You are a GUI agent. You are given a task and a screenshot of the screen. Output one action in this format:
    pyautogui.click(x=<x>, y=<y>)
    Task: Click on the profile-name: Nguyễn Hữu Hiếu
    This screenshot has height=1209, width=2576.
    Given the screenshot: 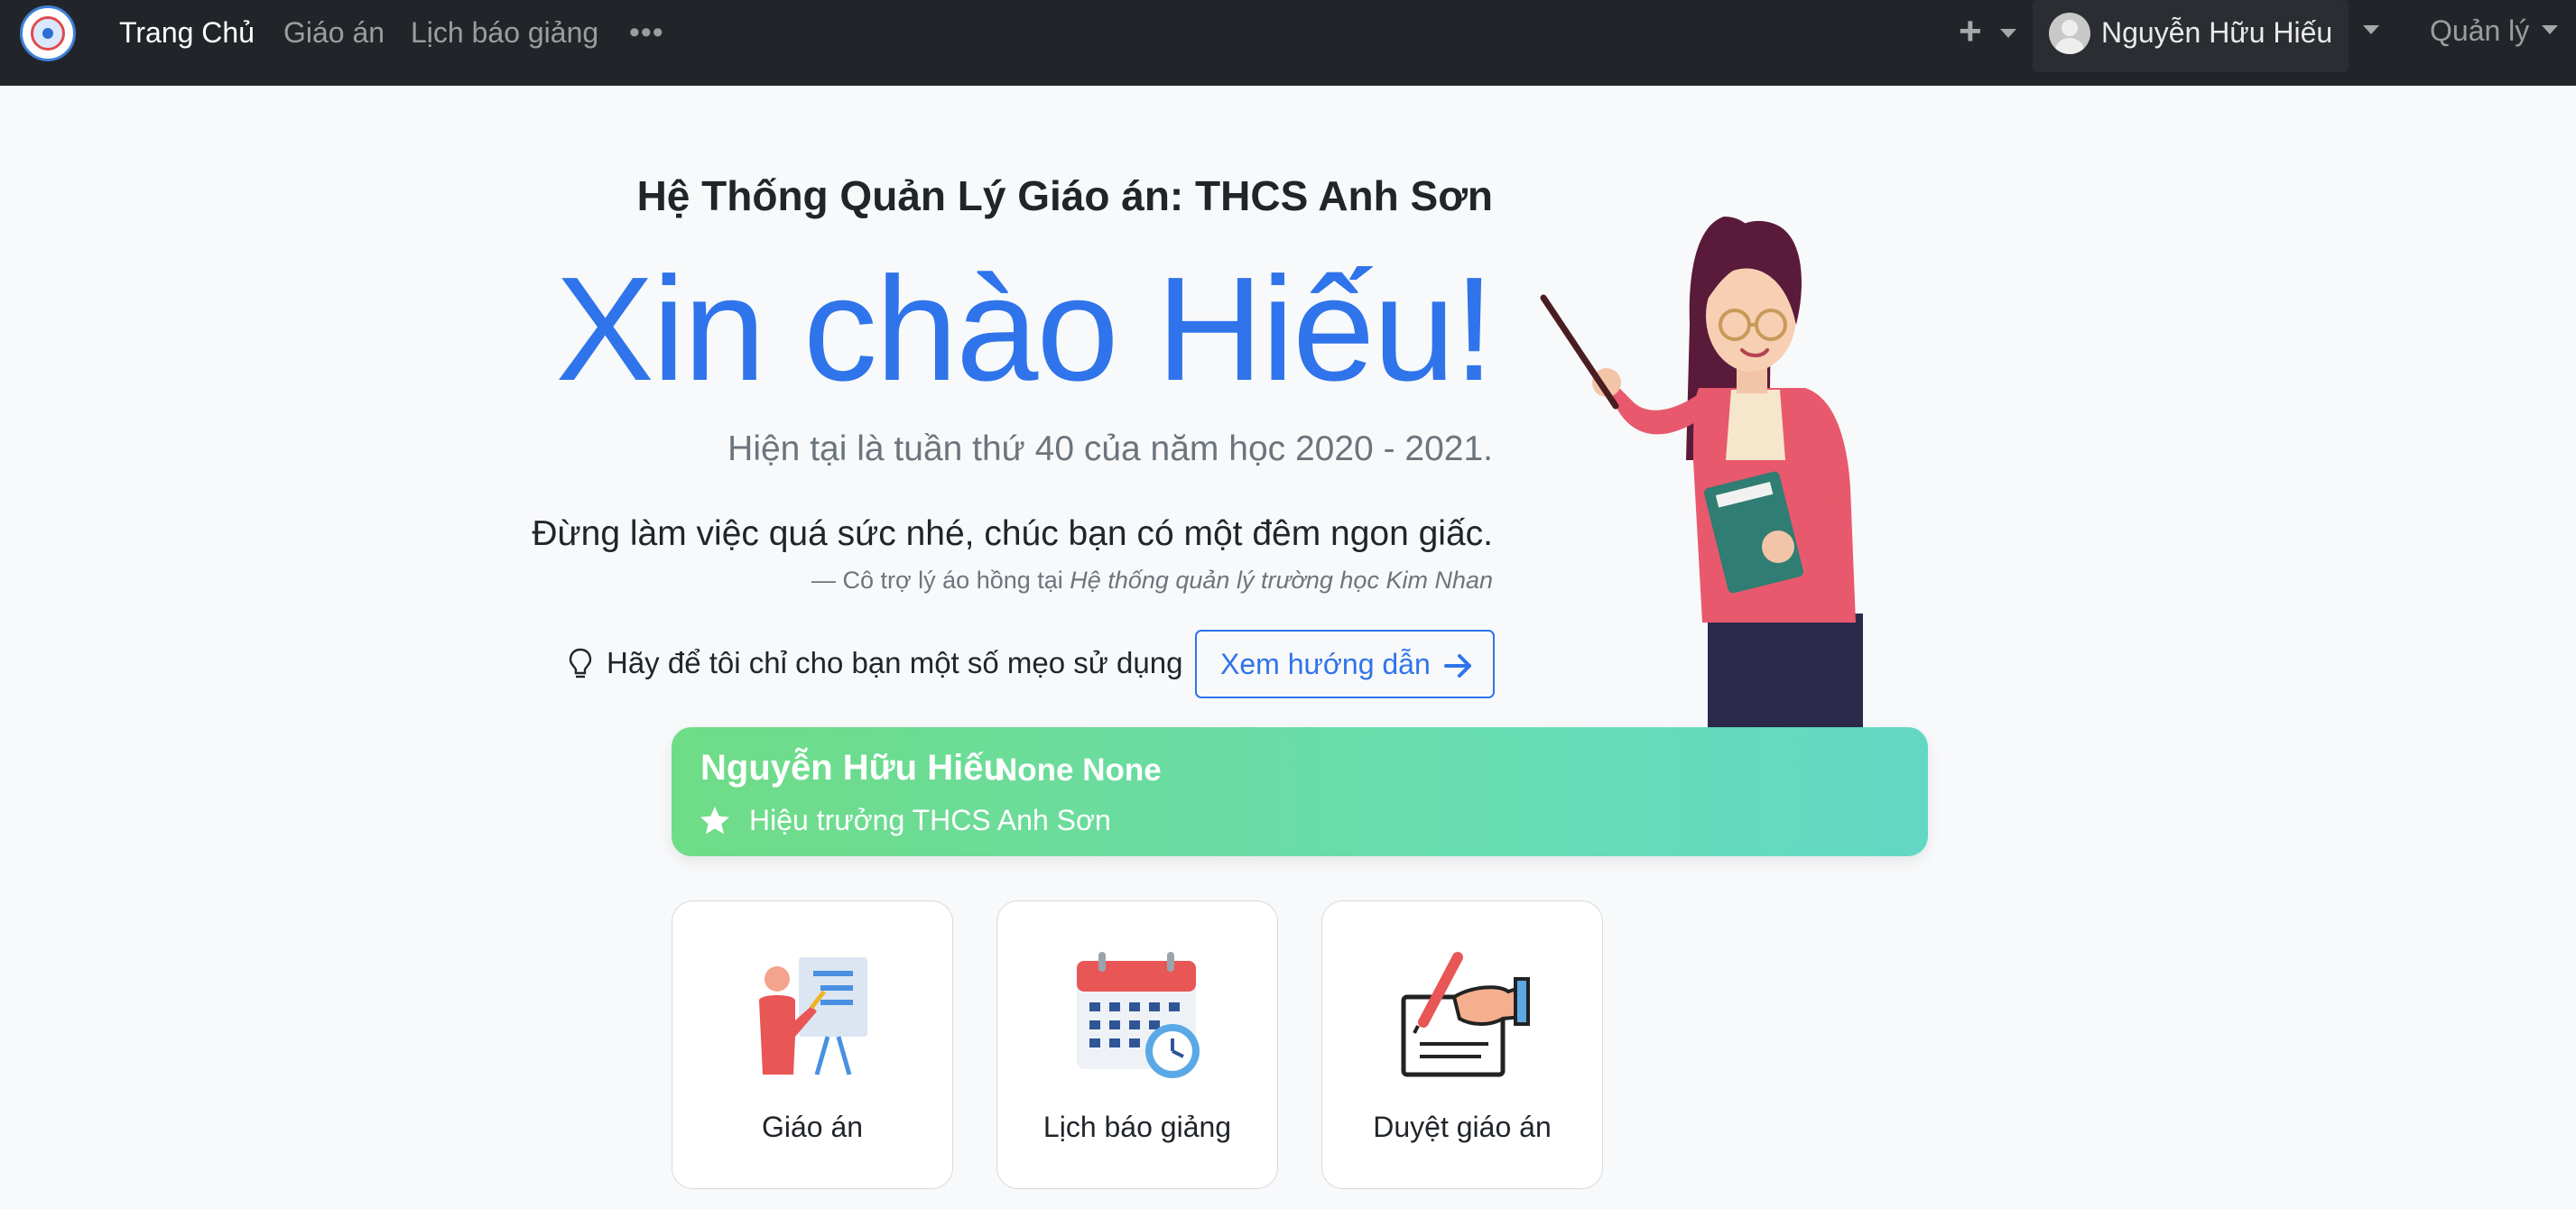 What is the action you would take?
    pyautogui.click(x=853, y=768)
    